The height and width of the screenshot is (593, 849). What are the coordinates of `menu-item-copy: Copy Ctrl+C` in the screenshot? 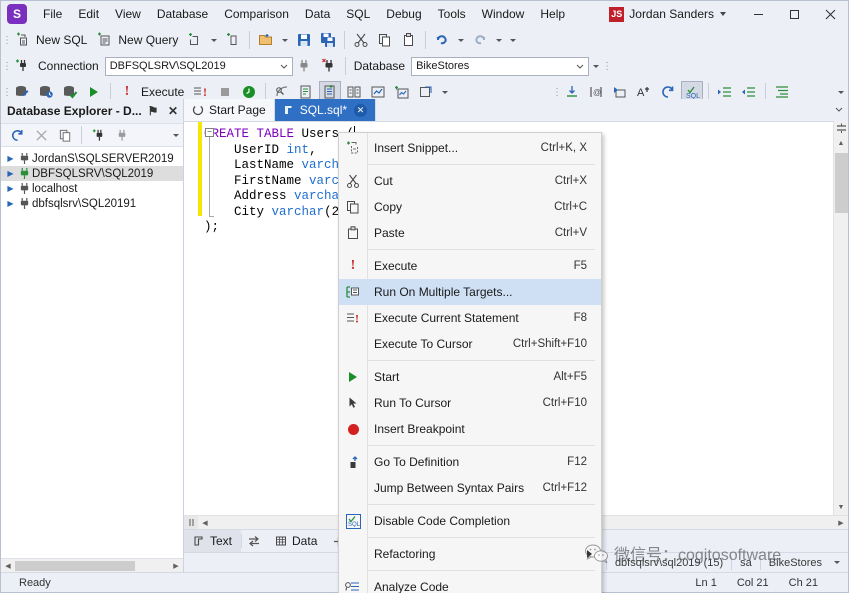 It's located at (470, 207).